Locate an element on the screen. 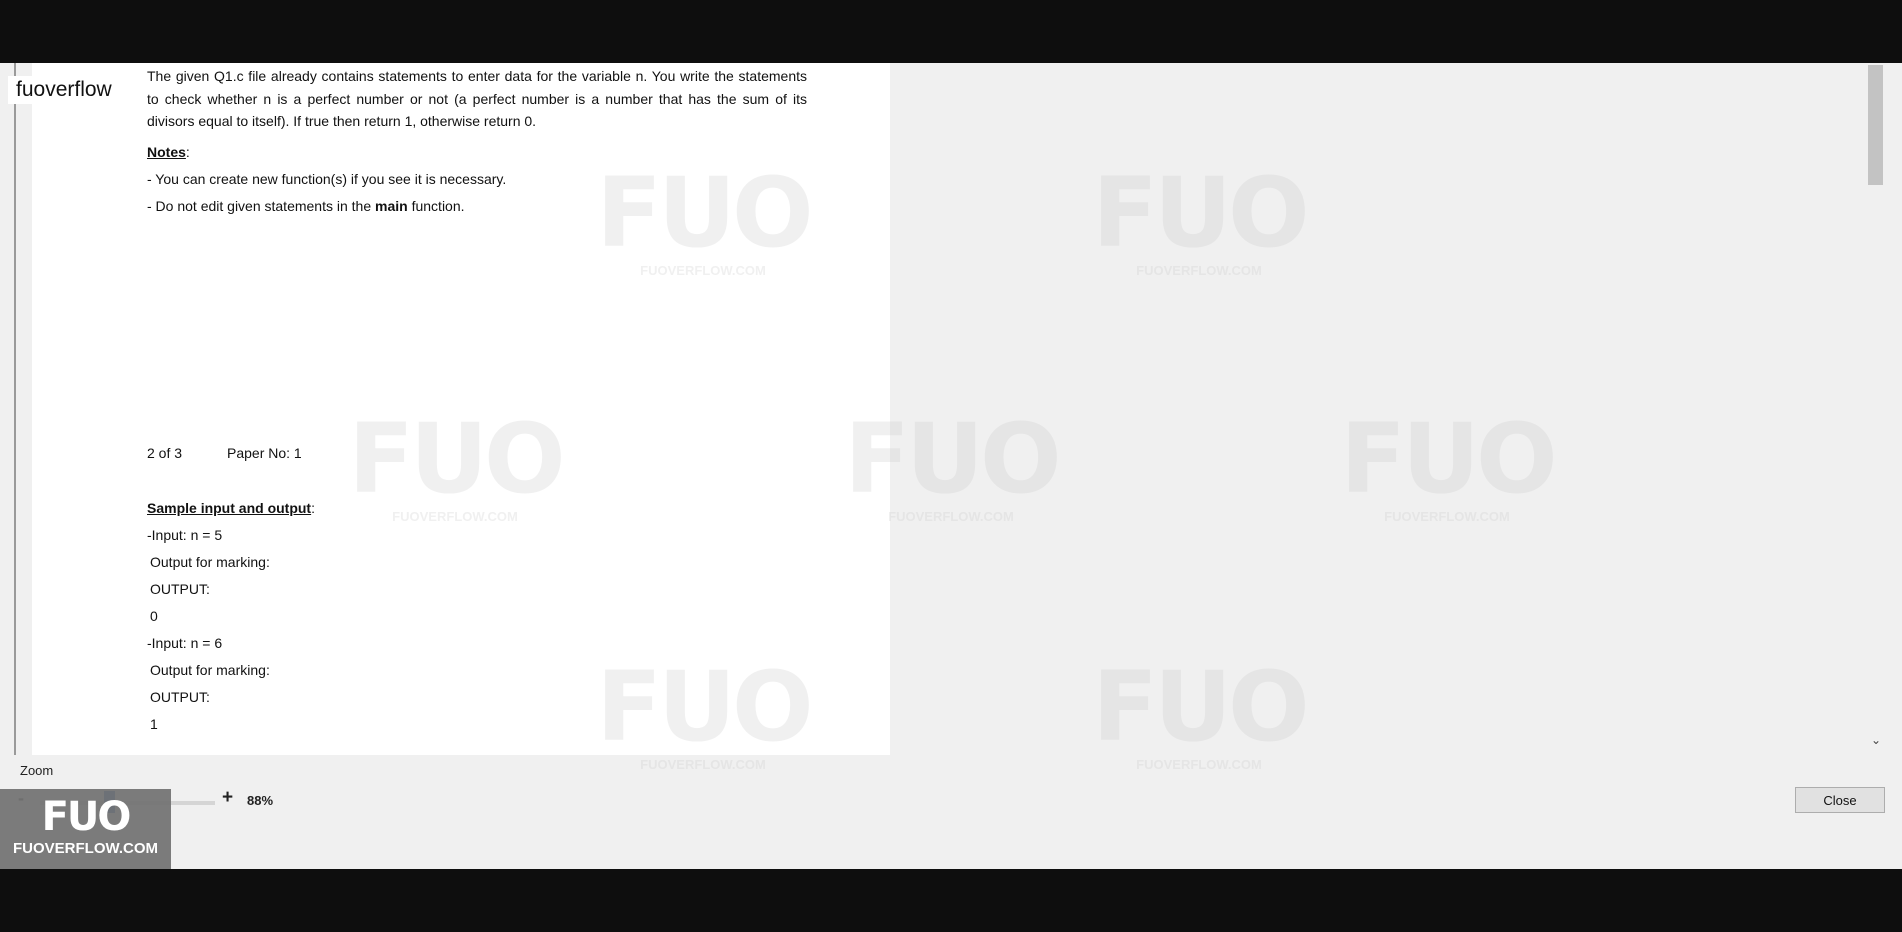  bottom-black-bar is located at coordinates (951, 900).